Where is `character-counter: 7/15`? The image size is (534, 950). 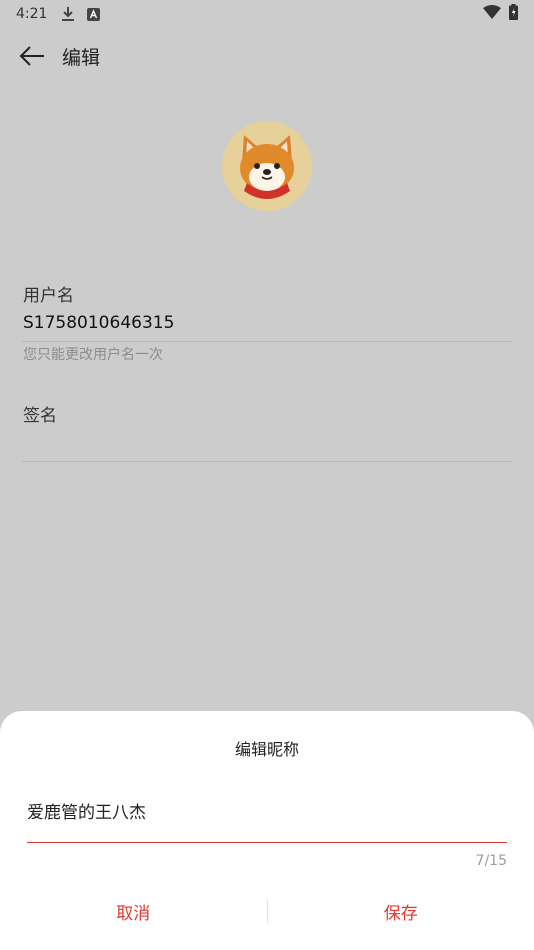 character-counter: 7/15 is located at coordinates (491, 861).